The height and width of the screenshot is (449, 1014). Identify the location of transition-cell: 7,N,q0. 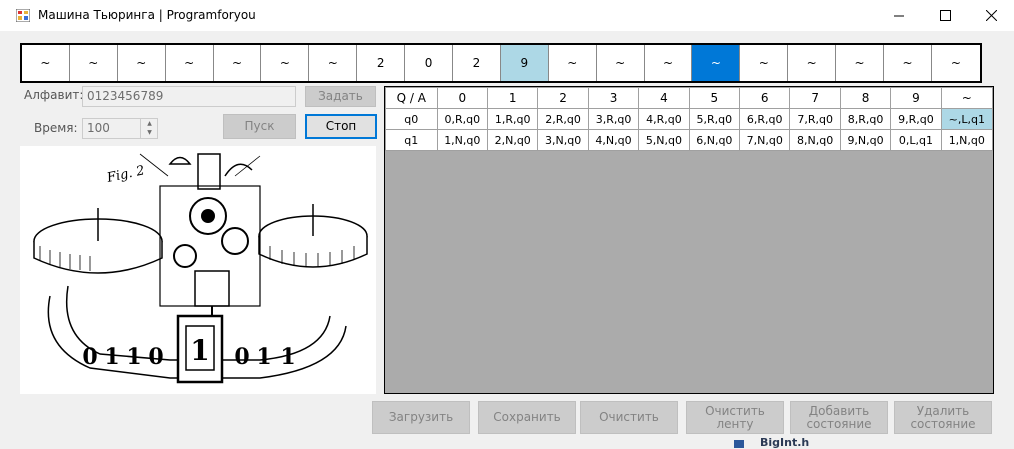
(765, 140).